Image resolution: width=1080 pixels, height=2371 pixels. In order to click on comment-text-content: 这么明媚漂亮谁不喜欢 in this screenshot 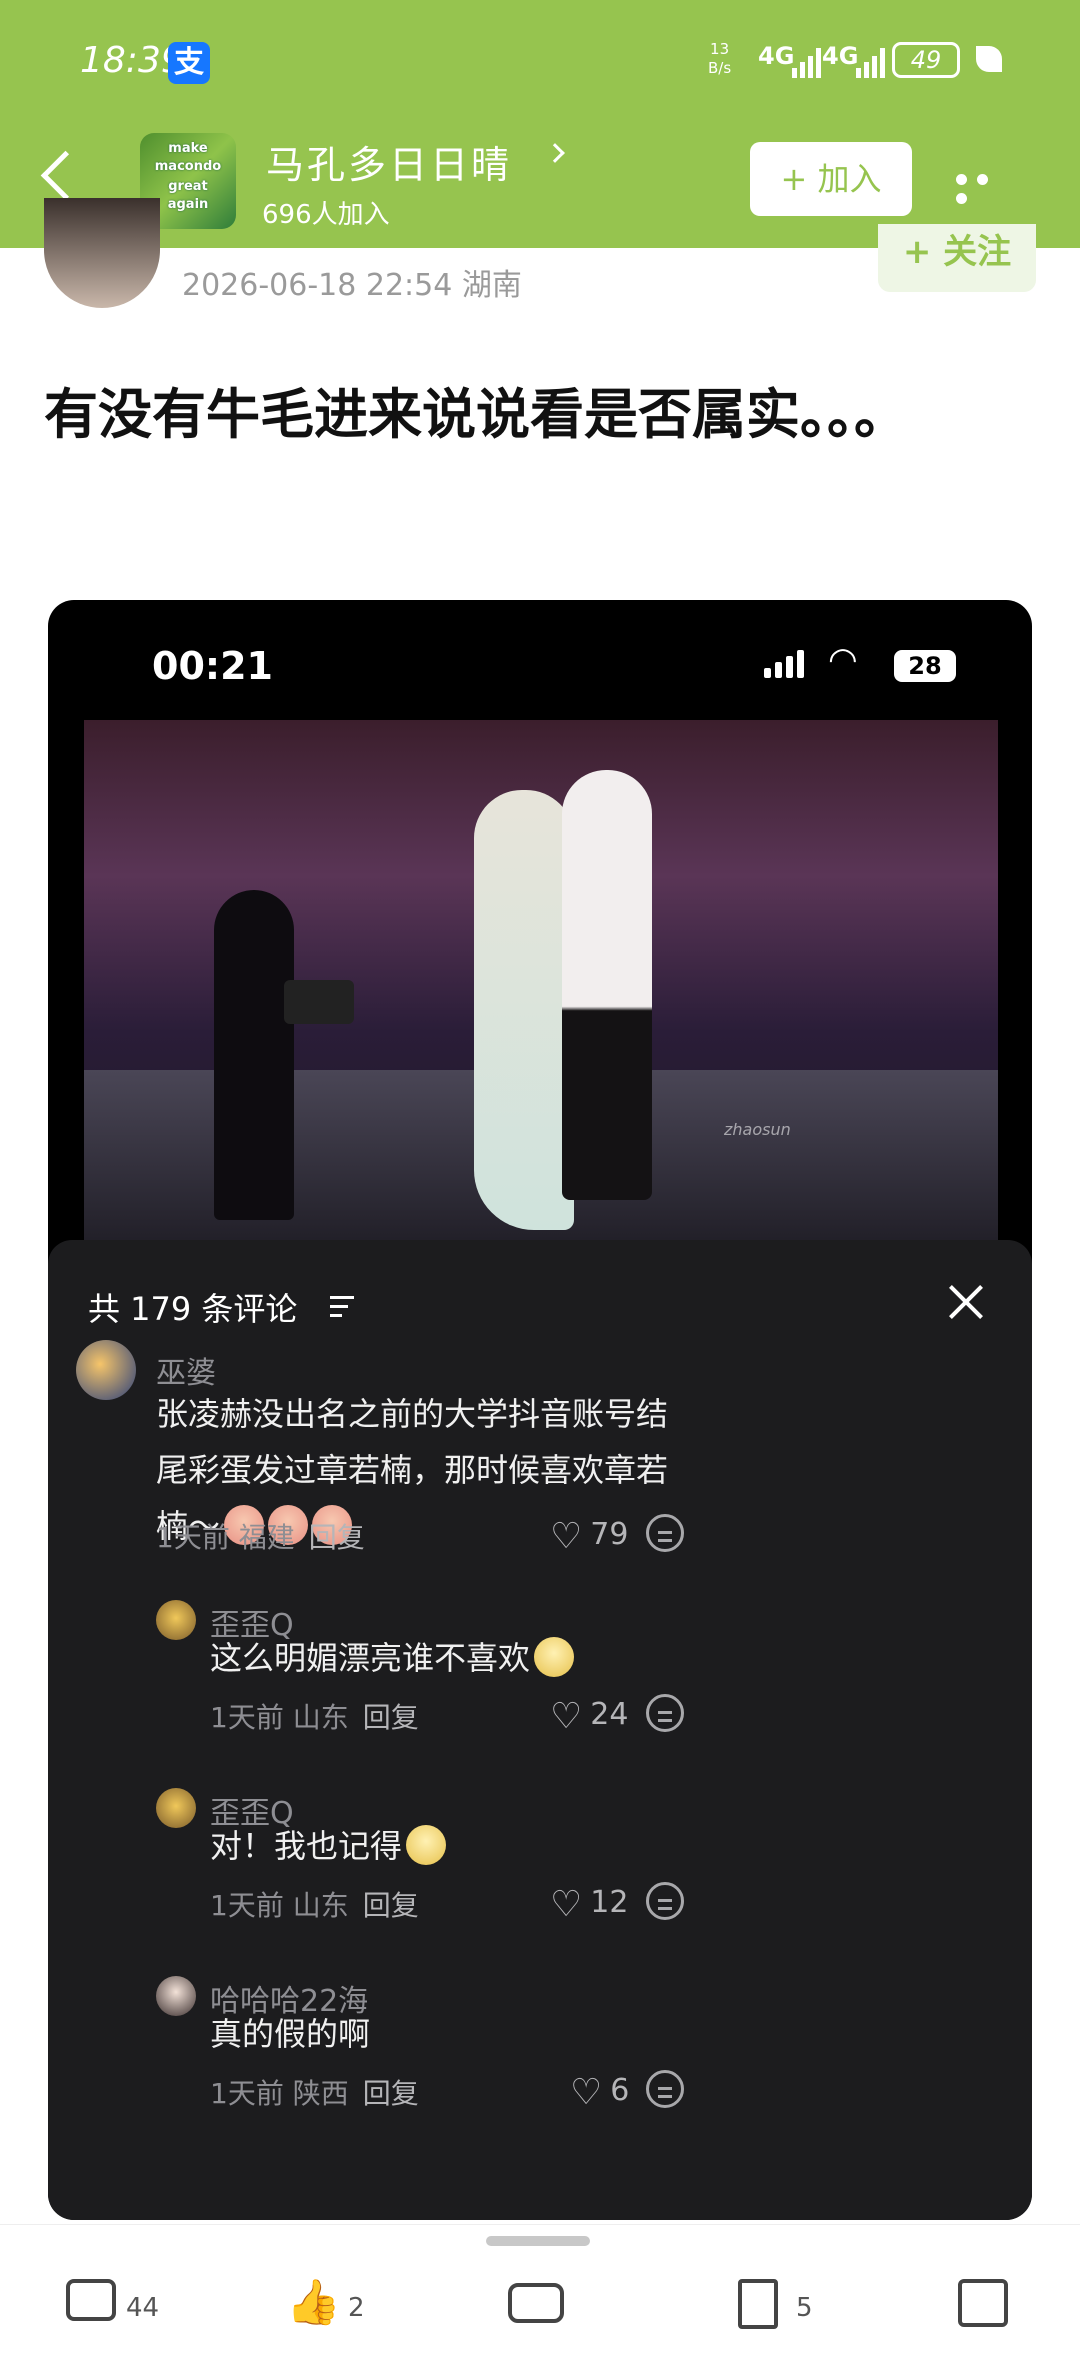, I will do `click(370, 1658)`.